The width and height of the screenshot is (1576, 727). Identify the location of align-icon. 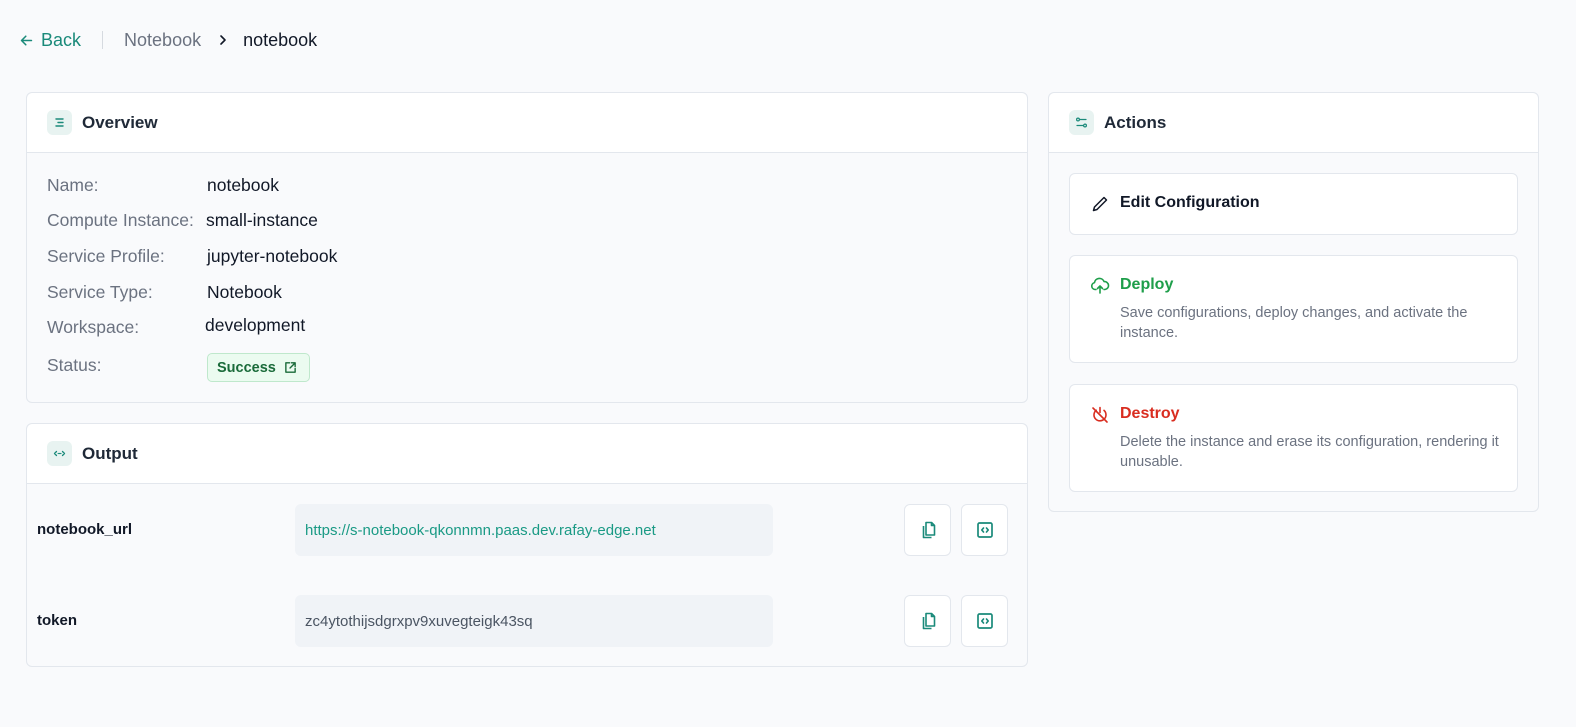
(59, 122).